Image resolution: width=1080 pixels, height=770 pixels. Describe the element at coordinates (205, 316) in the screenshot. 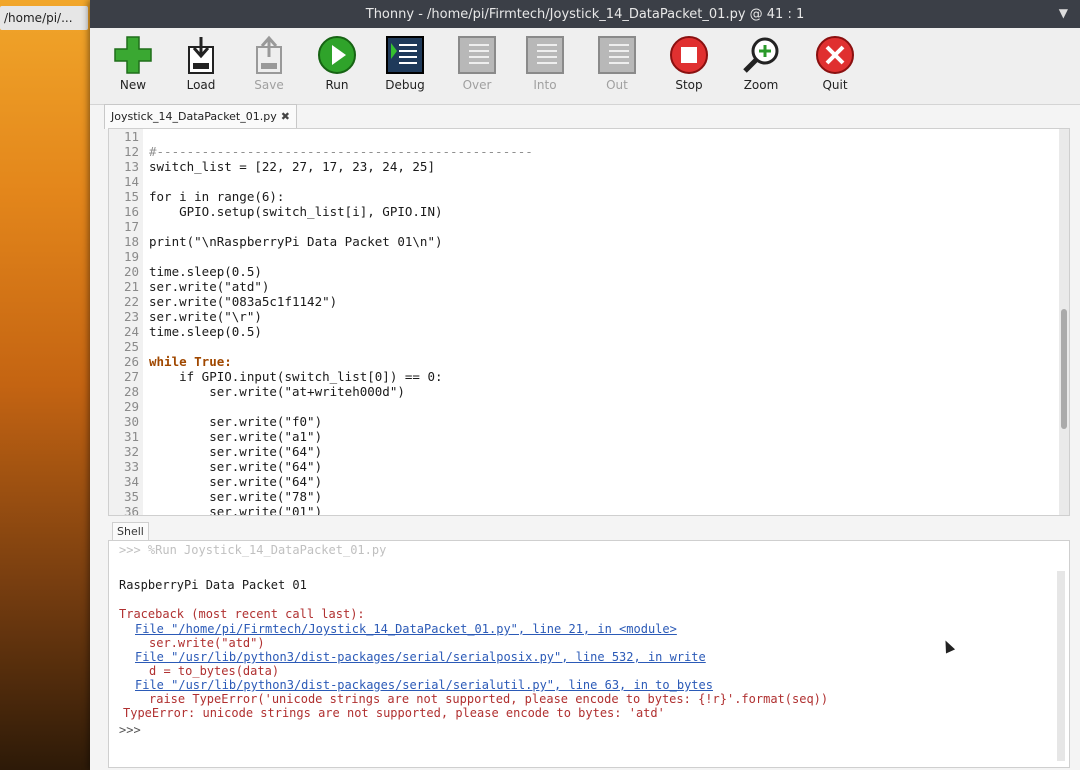

I see `code-line: ser.write("\r")` at that location.